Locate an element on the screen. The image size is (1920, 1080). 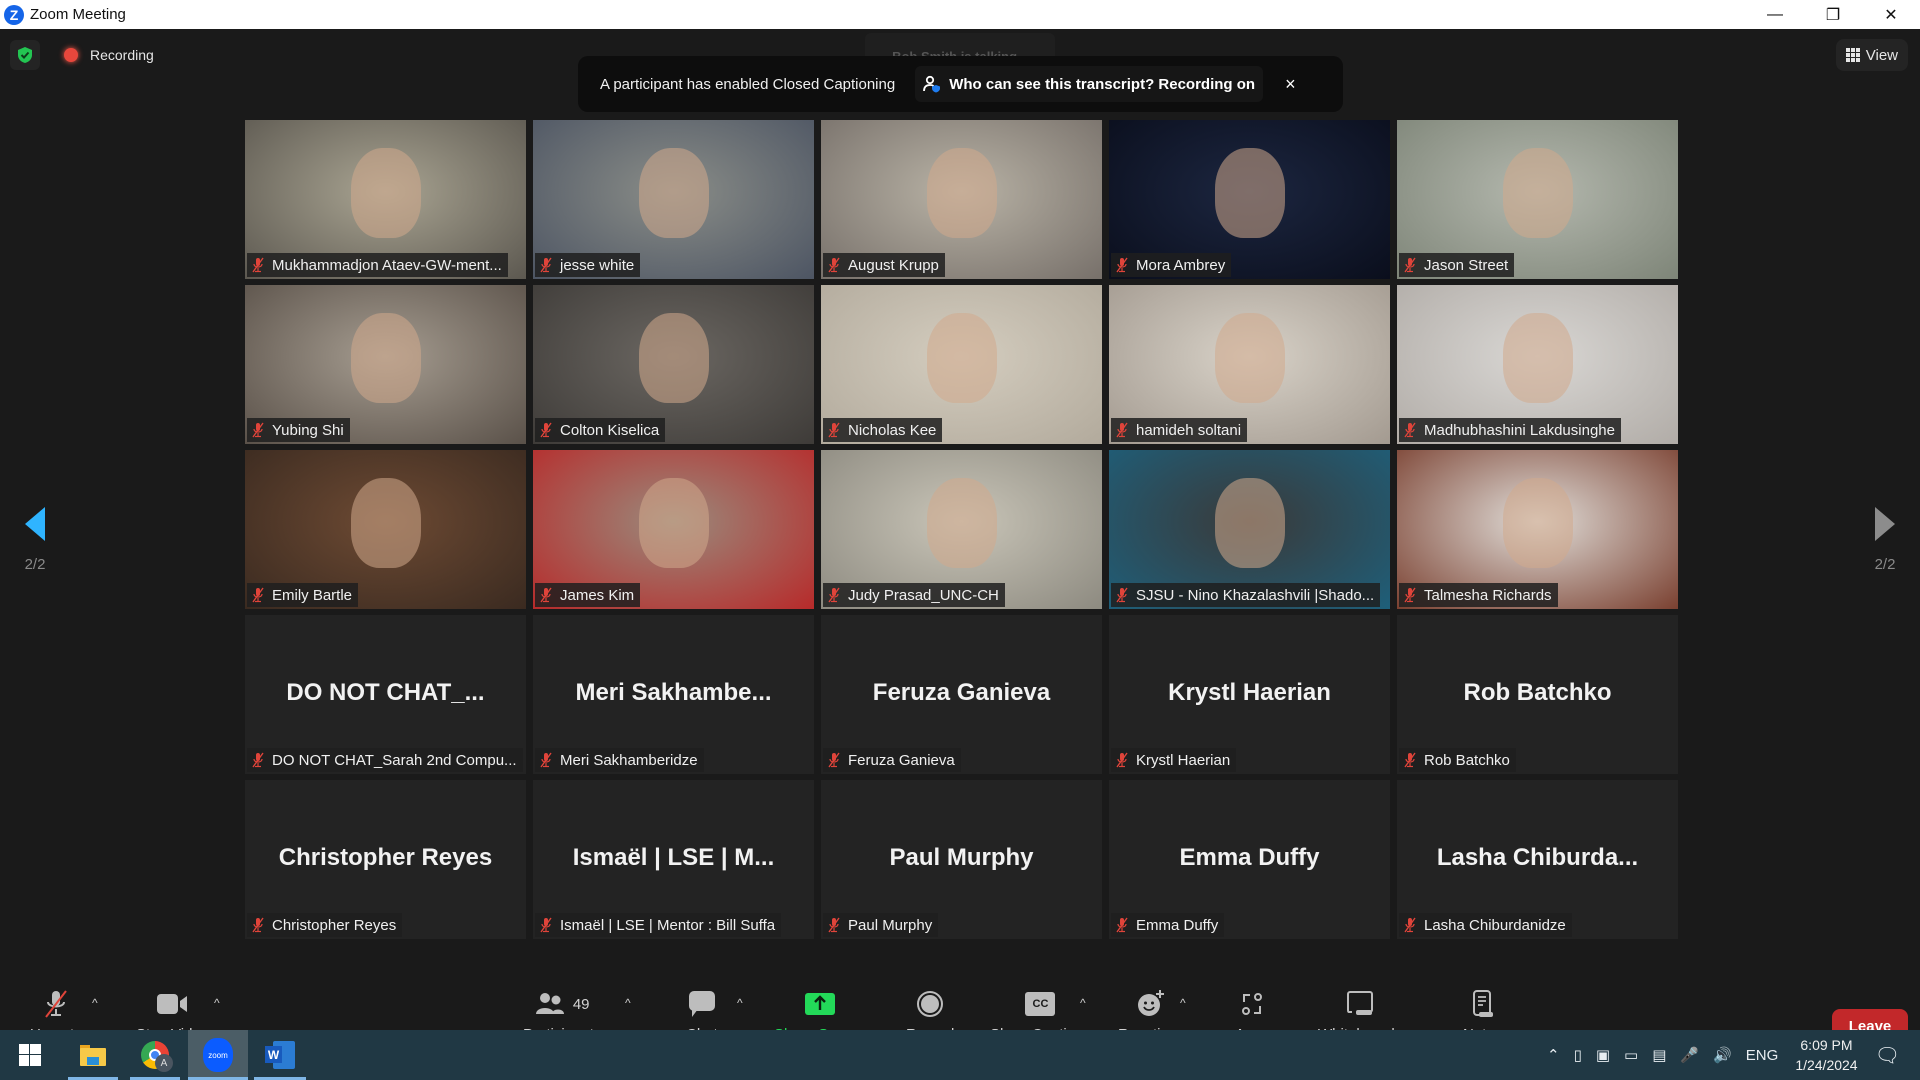
next-page-button: 2/2 is located at coordinates (1885, 539).